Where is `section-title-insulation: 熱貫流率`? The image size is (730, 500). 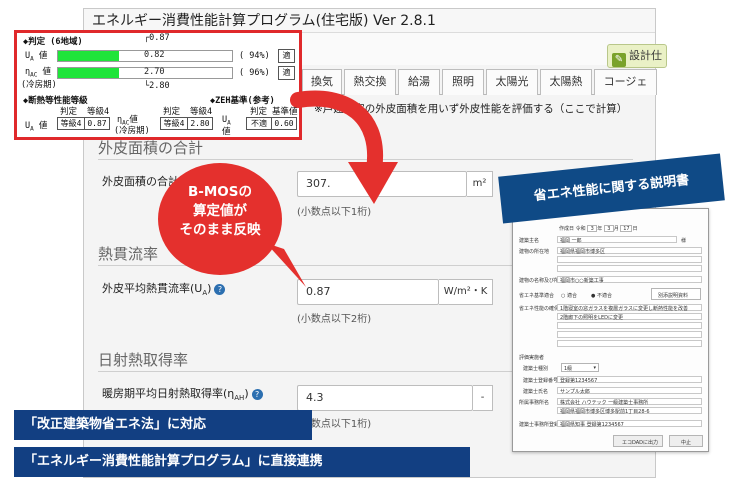
section-title-insulation: 熱貫流率 is located at coordinates (128, 254).